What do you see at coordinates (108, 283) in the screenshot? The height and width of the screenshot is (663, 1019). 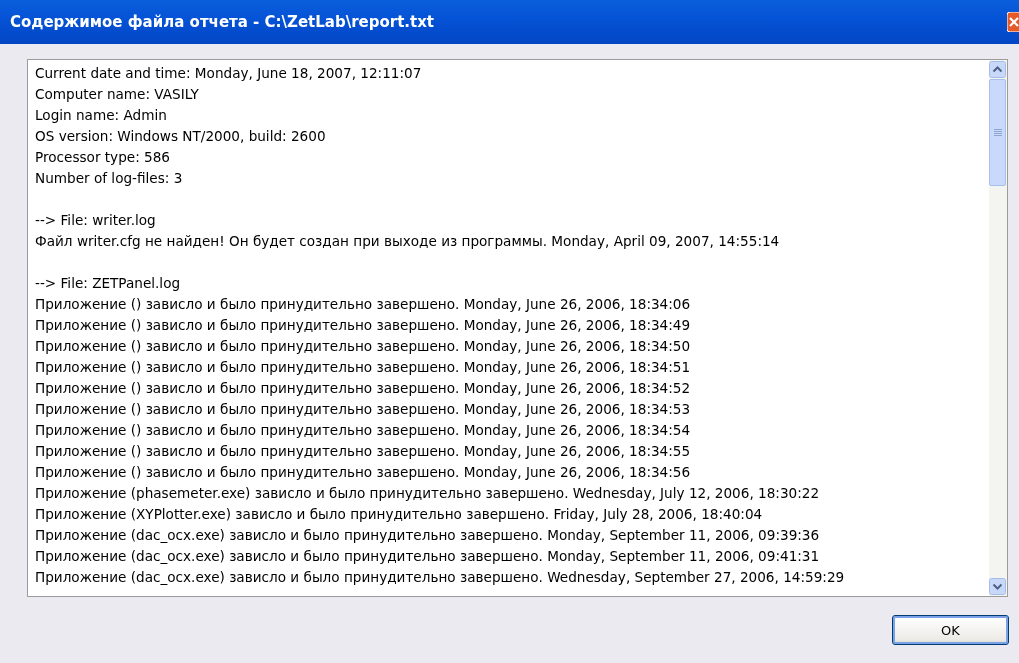 I see `file-heading: --> File: ZETPanel.log` at bounding box center [108, 283].